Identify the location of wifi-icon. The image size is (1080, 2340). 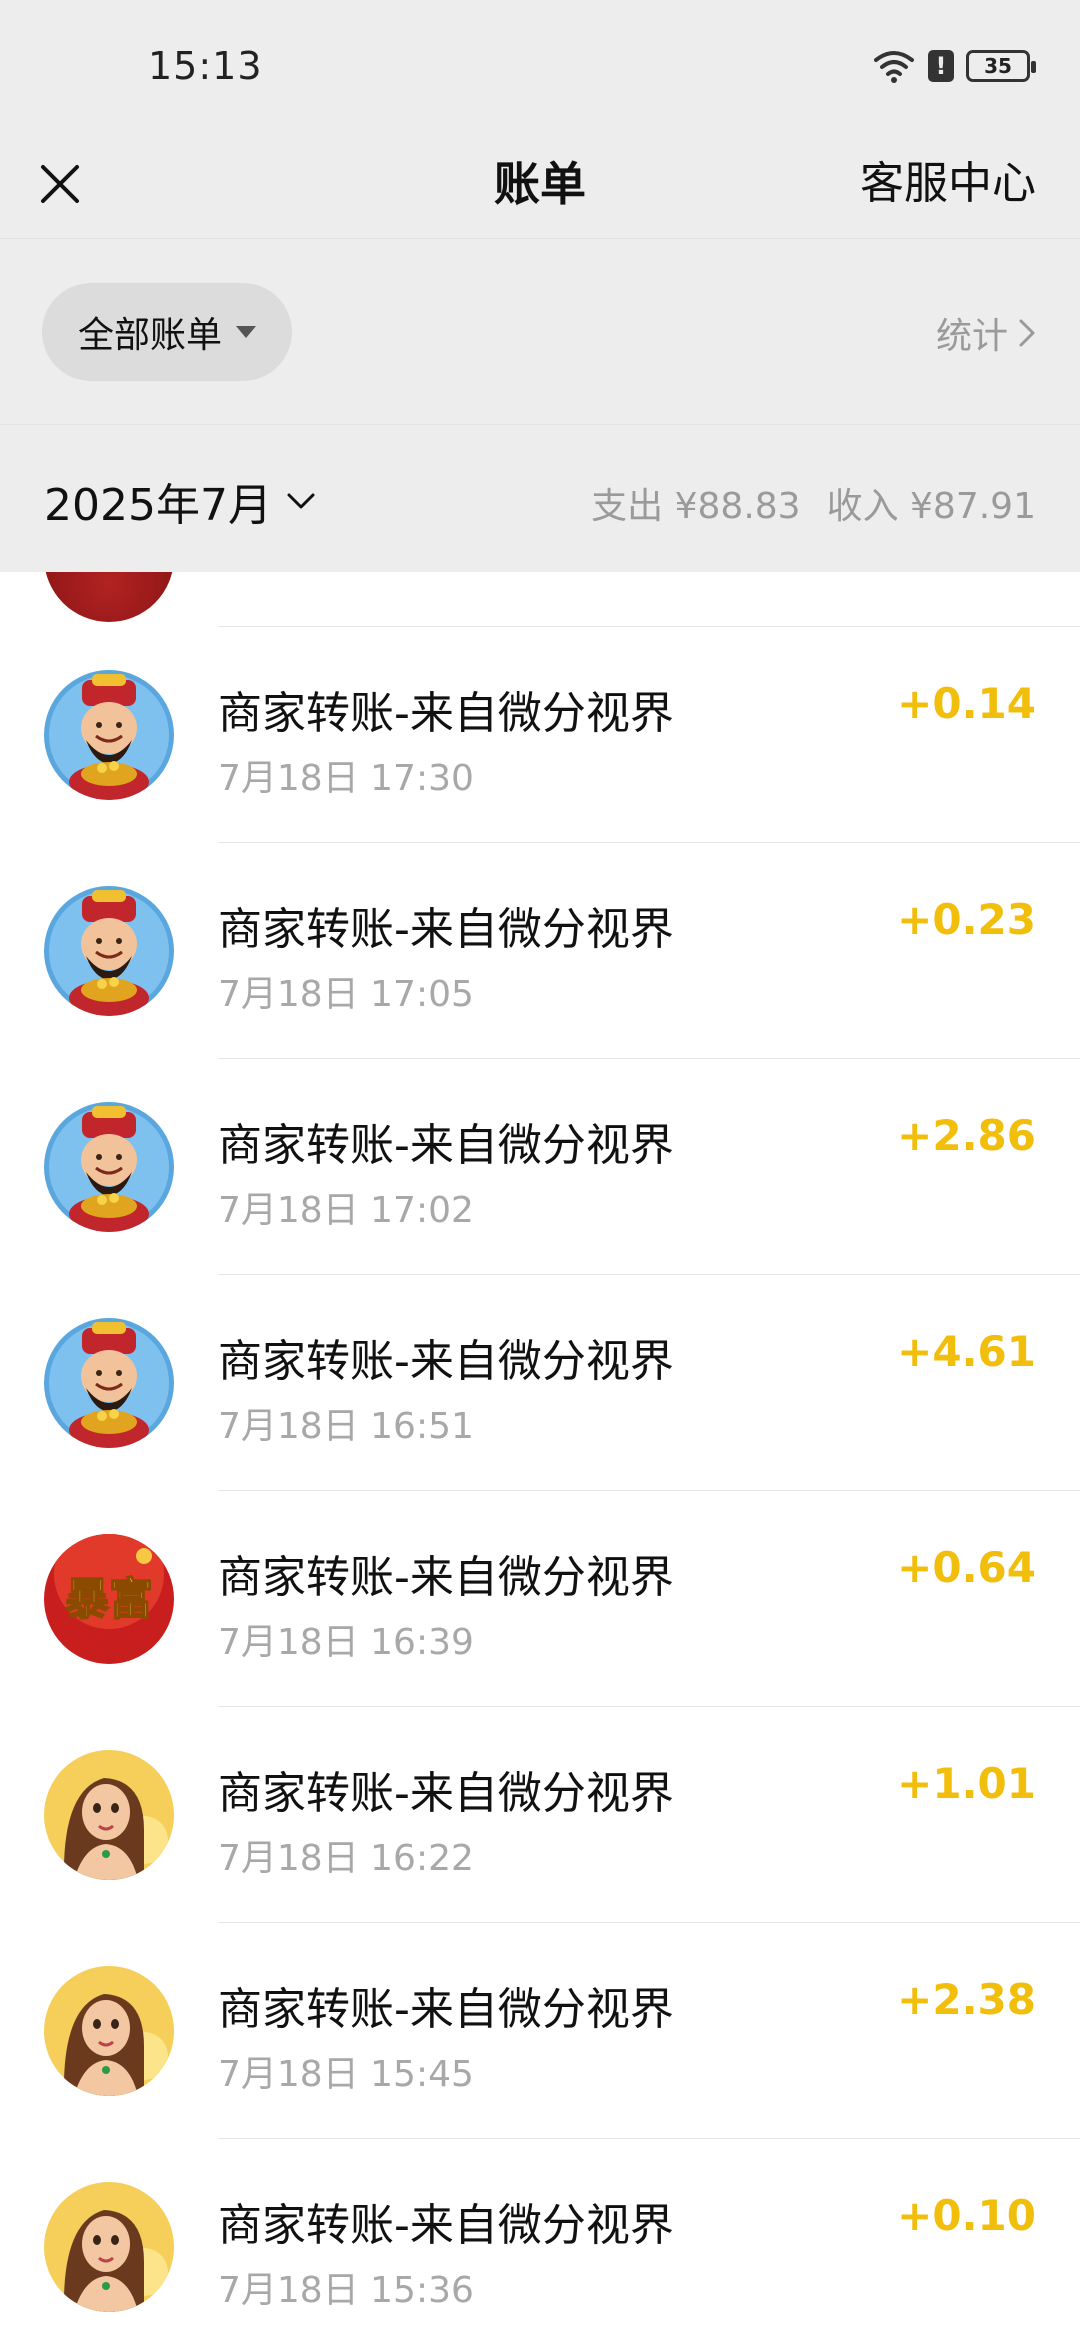
(894, 67).